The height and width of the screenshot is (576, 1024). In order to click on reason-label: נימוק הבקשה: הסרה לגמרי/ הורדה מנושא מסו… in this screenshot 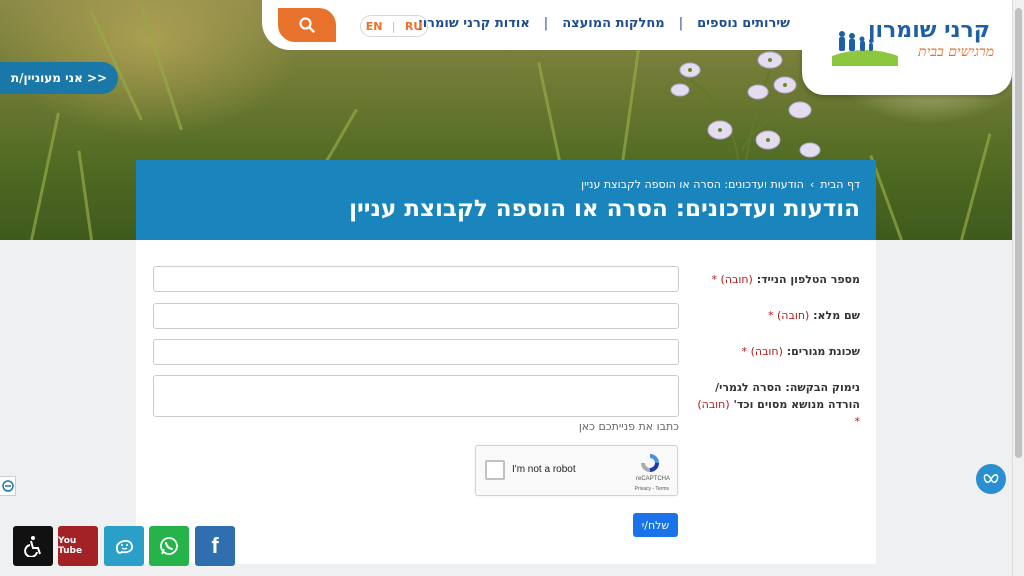, I will do `click(778, 404)`.